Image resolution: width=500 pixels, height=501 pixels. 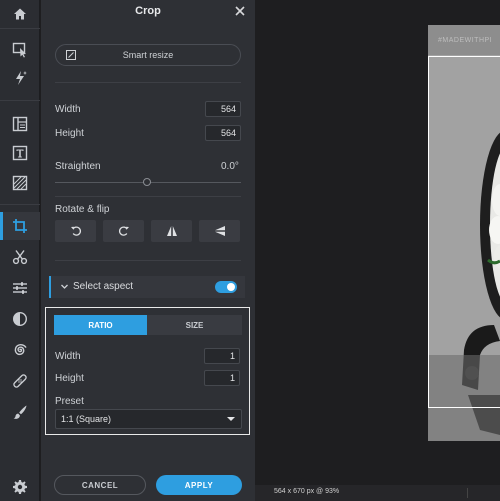 What do you see at coordinates (226, 287) in the screenshot?
I see `select-aspect-toggle` at bounding box center [226, 287].